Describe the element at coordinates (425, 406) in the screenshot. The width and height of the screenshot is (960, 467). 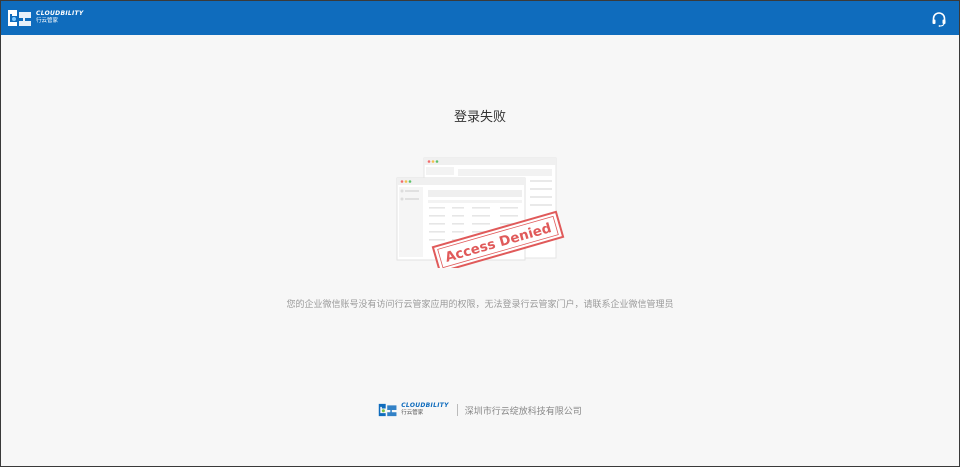
I see `footer-logo-en: CLOUDBILITY` at that location.